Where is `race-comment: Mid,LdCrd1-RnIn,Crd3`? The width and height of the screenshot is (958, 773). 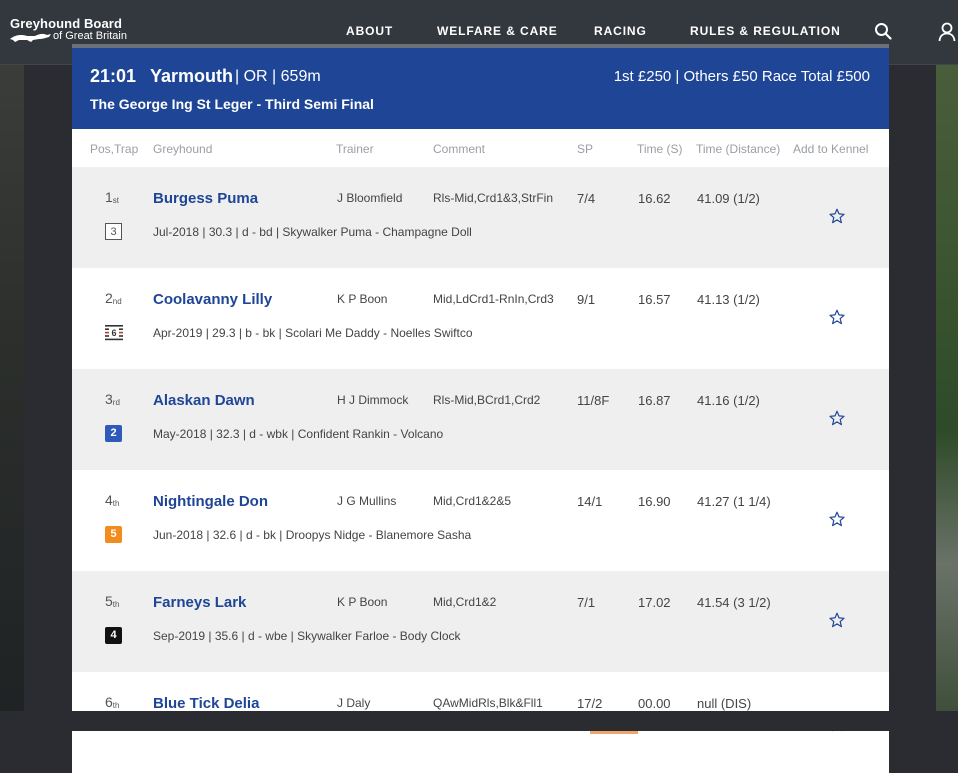 race-comment: Mid,LdCrd1-RnIn,Crd3 is located at coordinates (493, 299).